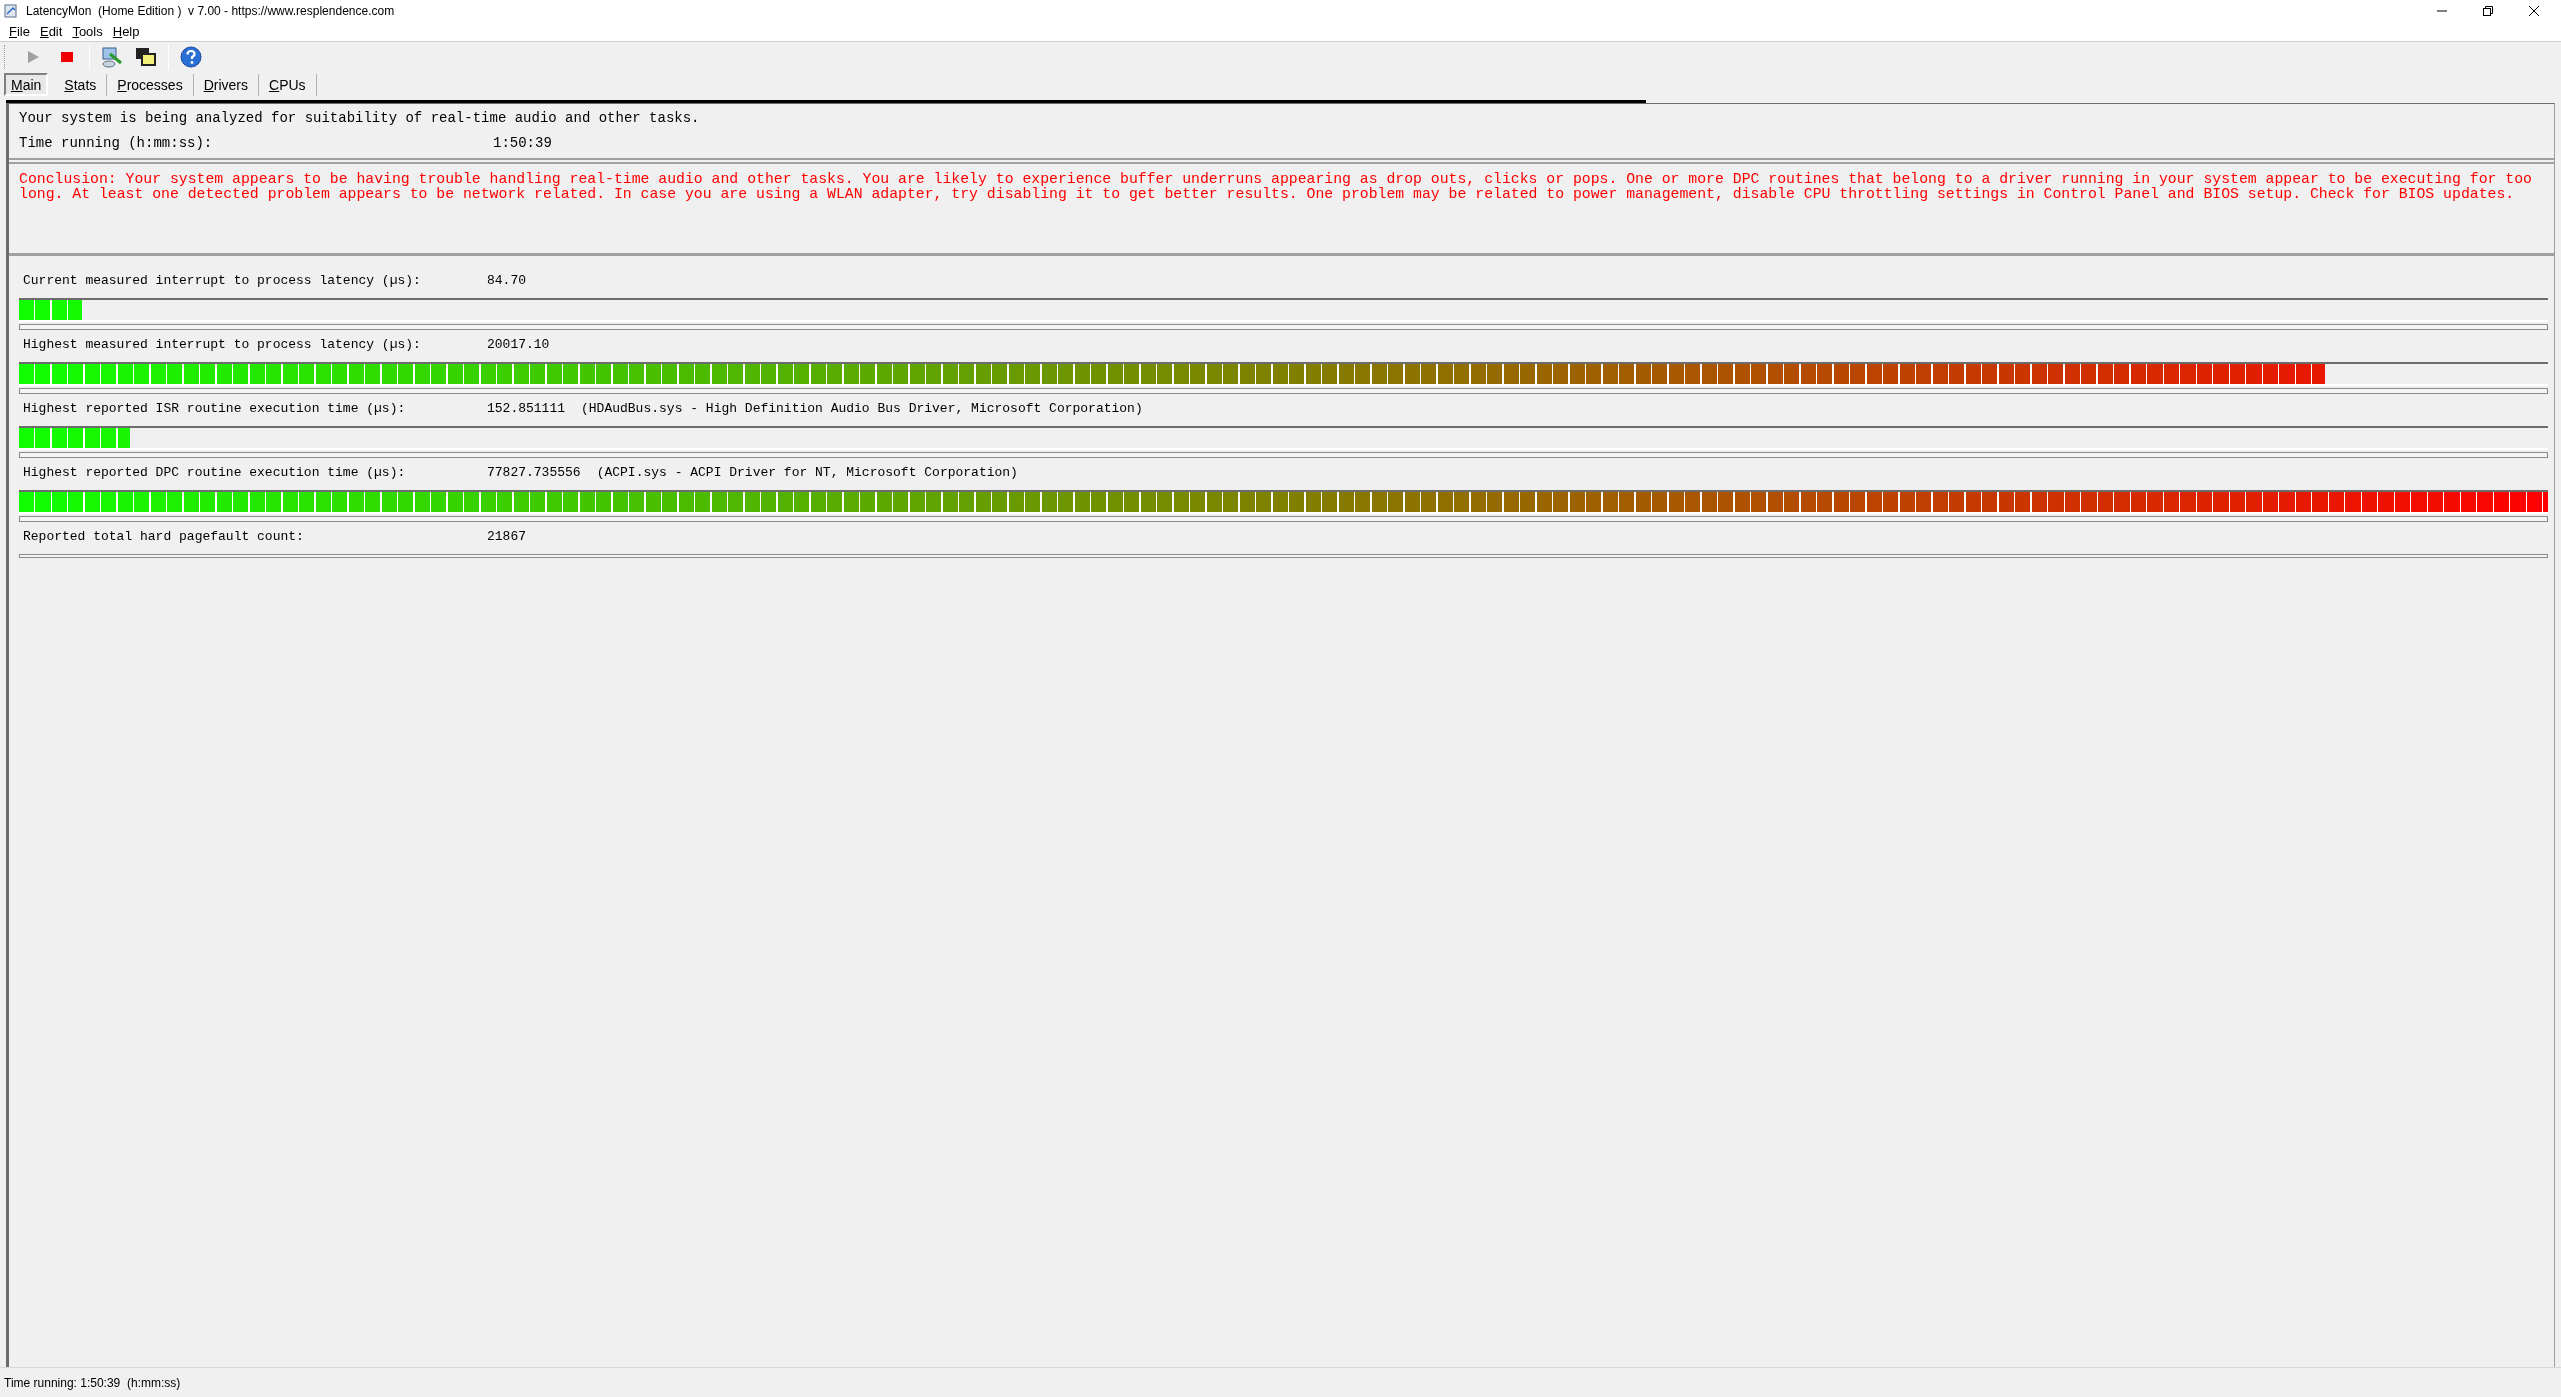 Image resolution: width=2561 pixels, height=1397 pixels. I want to click on play-icon, so click(33, 57).